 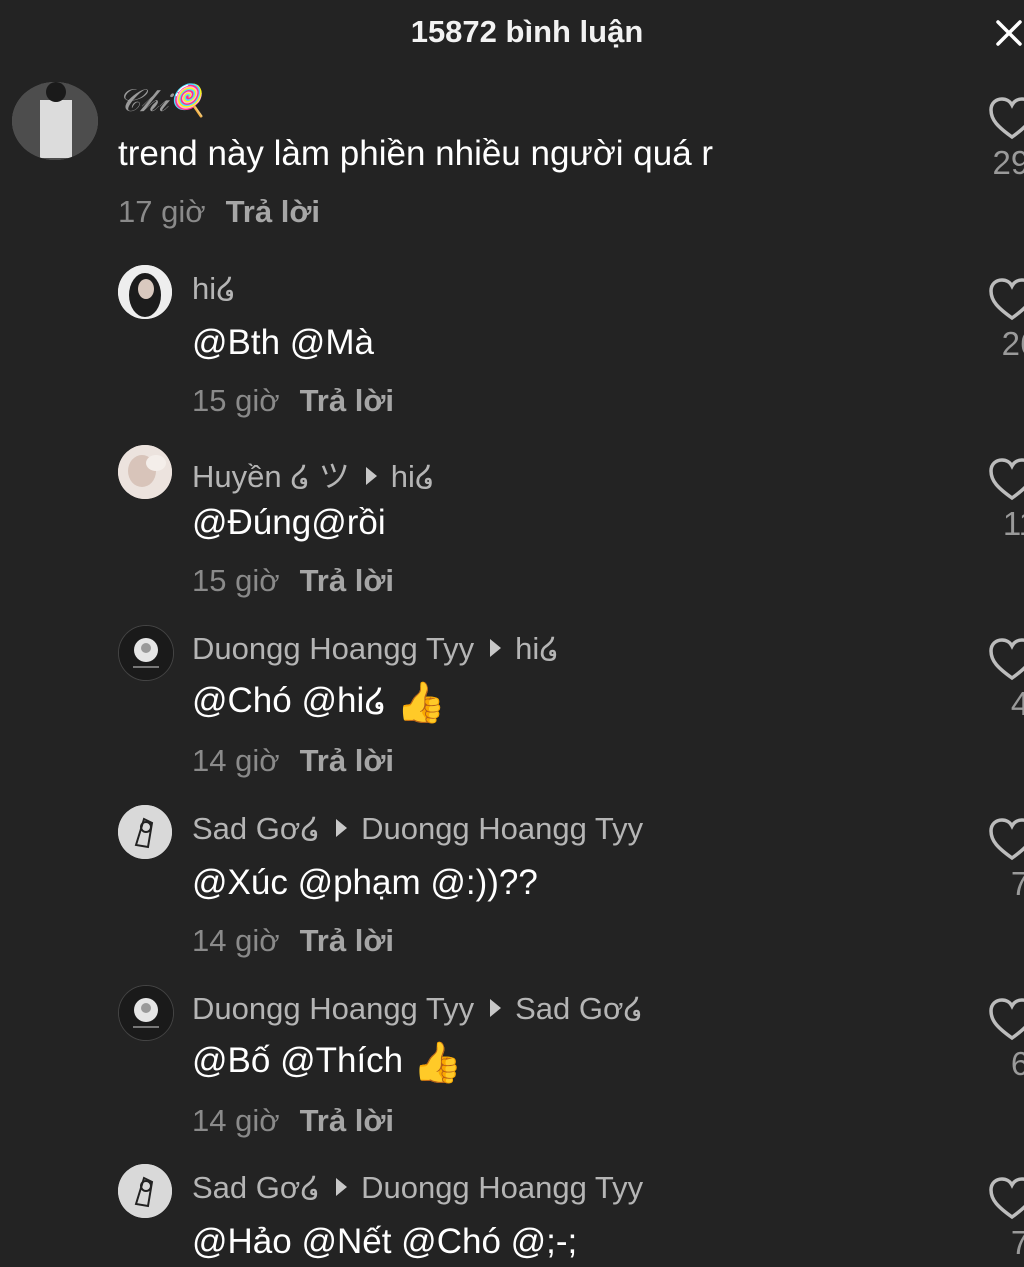 I want to click on like-count: 6, so click(x=1017, y=1063).